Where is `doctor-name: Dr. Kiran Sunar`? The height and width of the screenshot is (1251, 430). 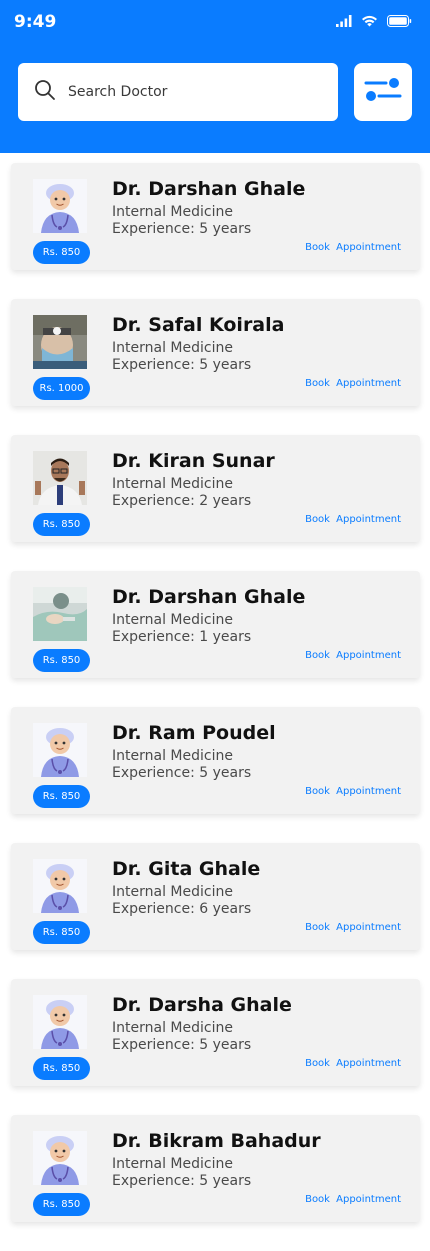
doctor-name: Dr. Kiran Sunar is located at coordinates (193, 461).